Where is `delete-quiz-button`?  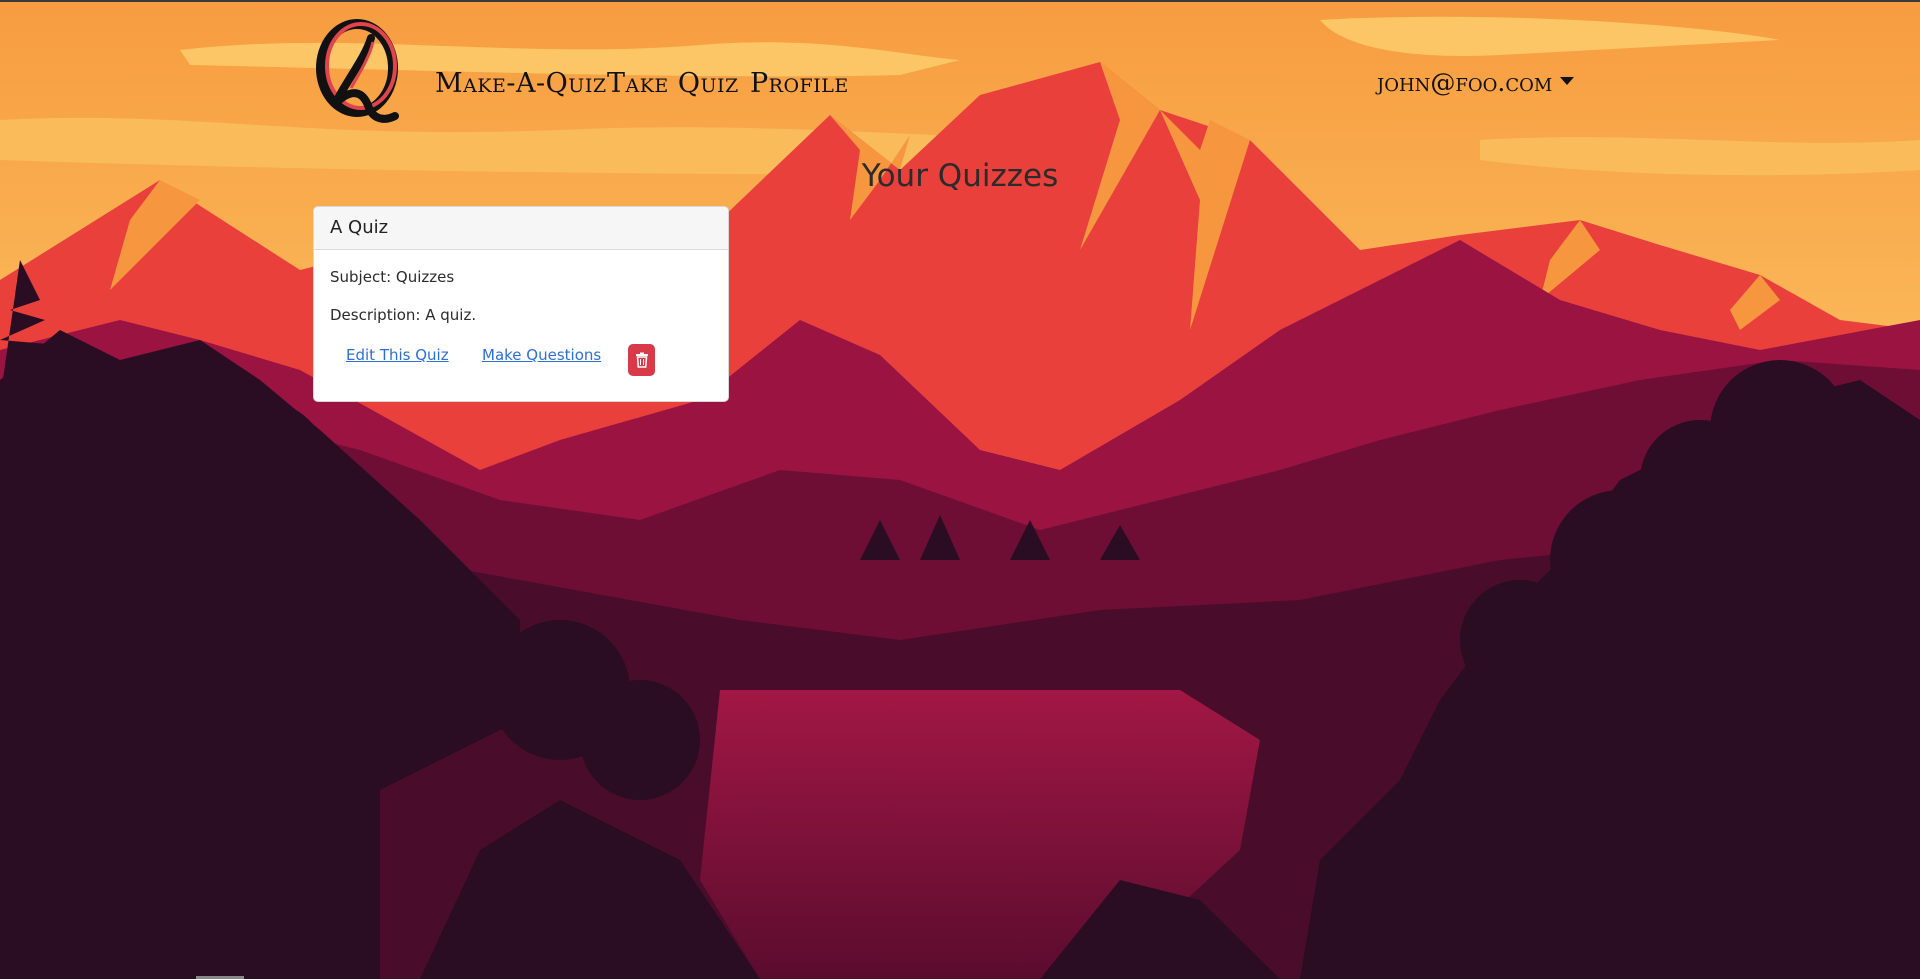
delete-quiz-button is located at coordinates (641, 360).